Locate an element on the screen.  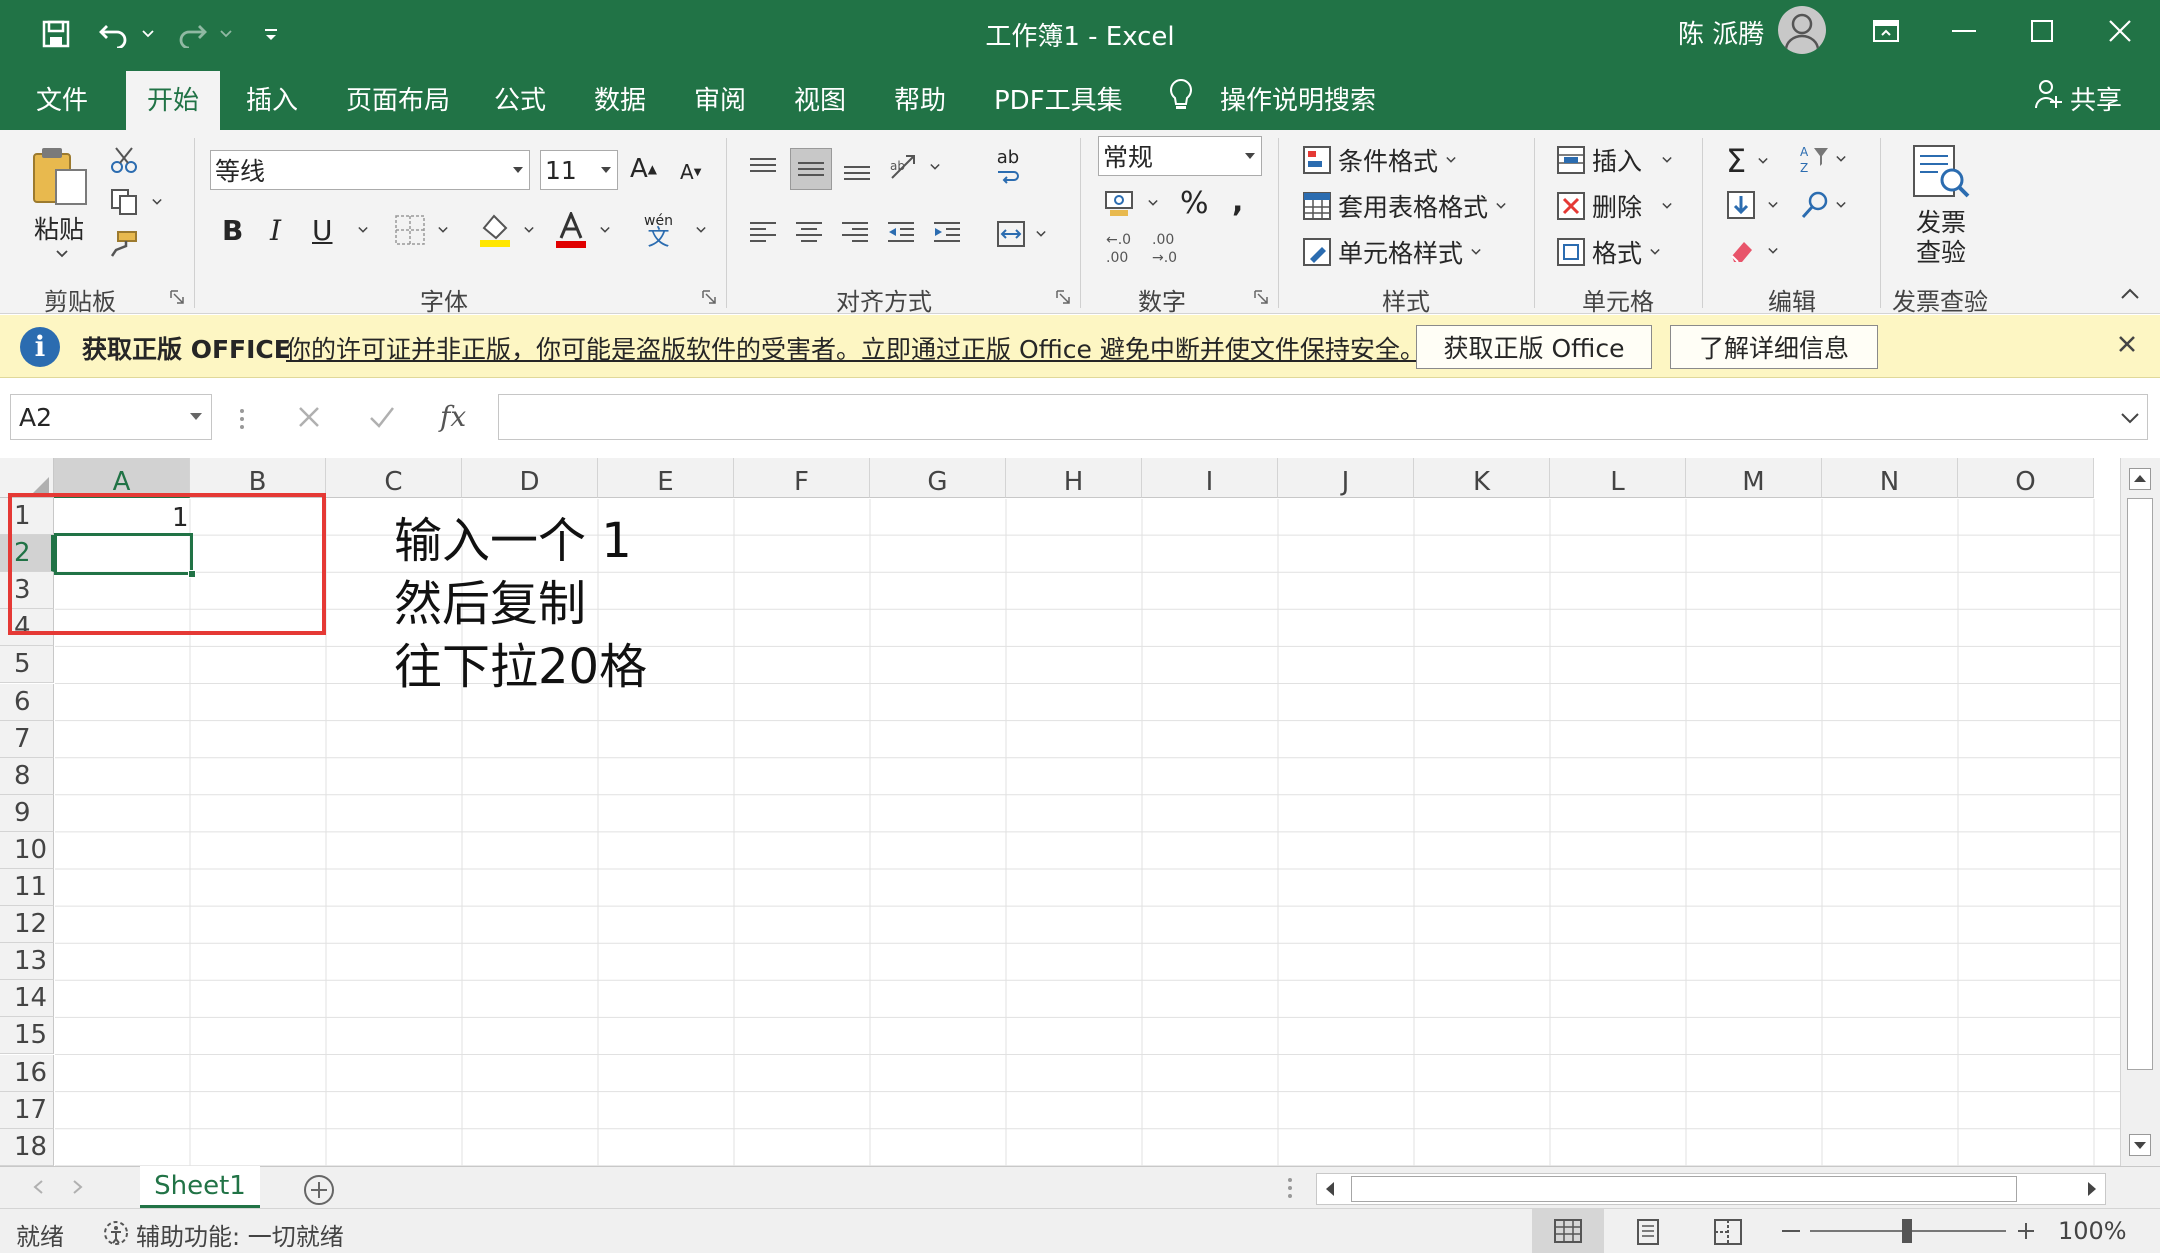
increase-decimal-icon: ←.0.00 is located at coordinates (1121, 248).